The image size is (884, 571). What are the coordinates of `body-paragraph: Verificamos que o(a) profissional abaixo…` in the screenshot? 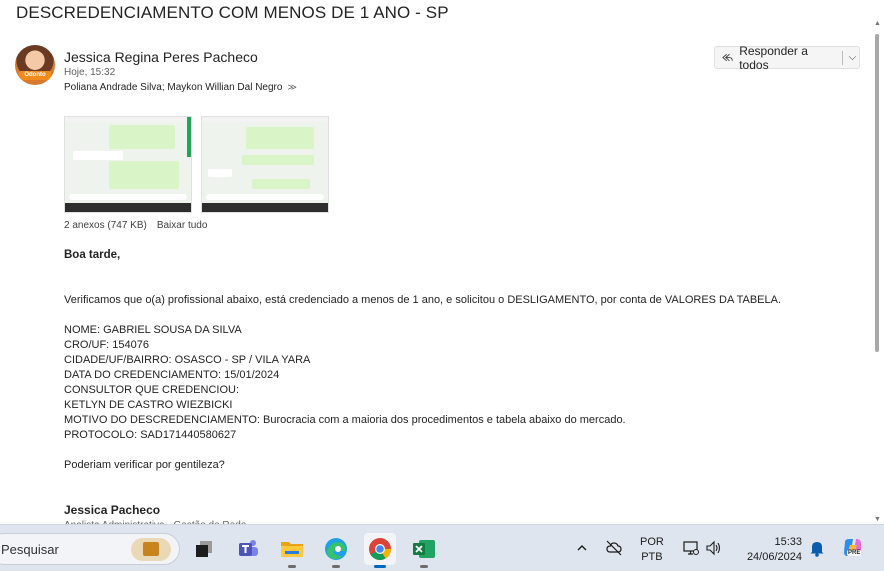 It's located at (423, 300).